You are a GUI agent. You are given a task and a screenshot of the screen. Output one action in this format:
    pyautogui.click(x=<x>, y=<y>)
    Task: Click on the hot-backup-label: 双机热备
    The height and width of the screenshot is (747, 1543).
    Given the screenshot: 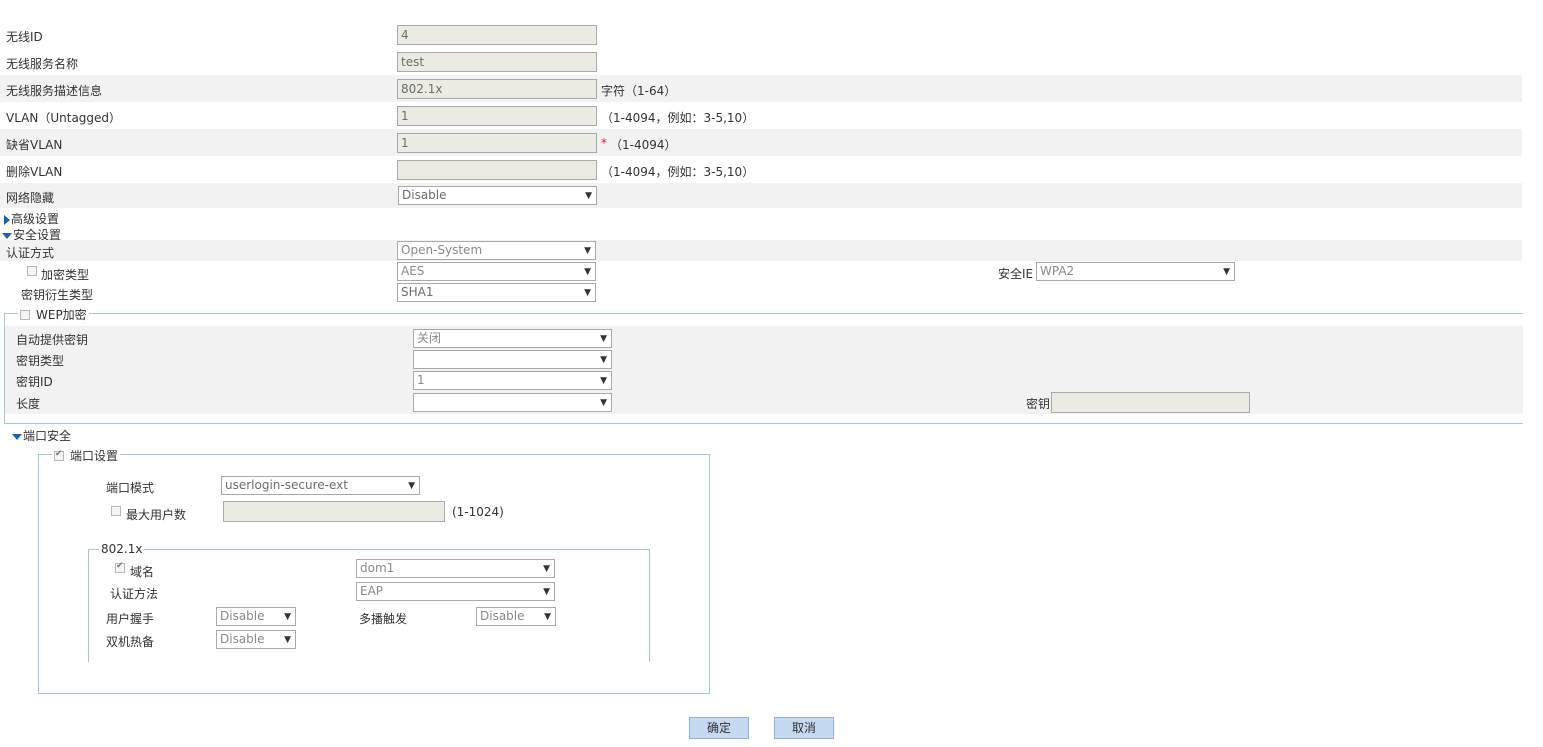 What is the action you would take?
    pyautogui.click(x=130, y=642)
    